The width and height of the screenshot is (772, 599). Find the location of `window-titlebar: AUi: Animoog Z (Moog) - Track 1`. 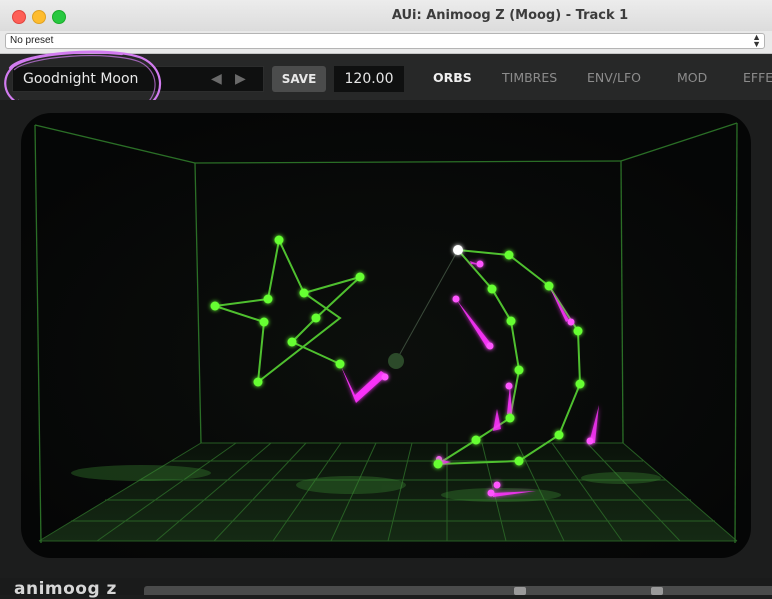

window-titlebar: AUi: Animoog Z (Moog) - Track 1 is located at coordinates (386, 16).